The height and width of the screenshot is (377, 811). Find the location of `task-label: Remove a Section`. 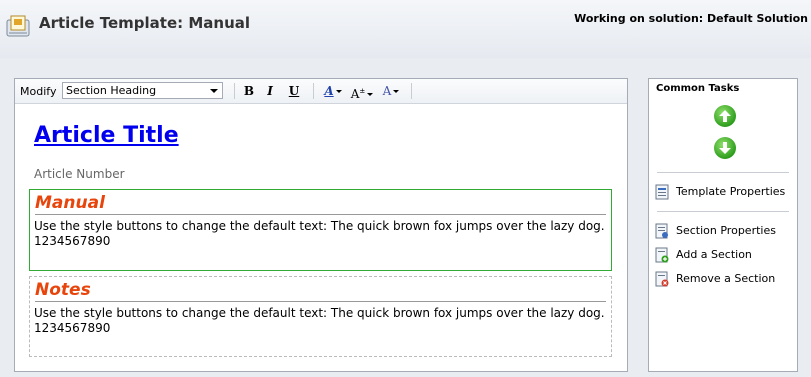

task-label: Remove a Section is located at coordinates (726, 278).